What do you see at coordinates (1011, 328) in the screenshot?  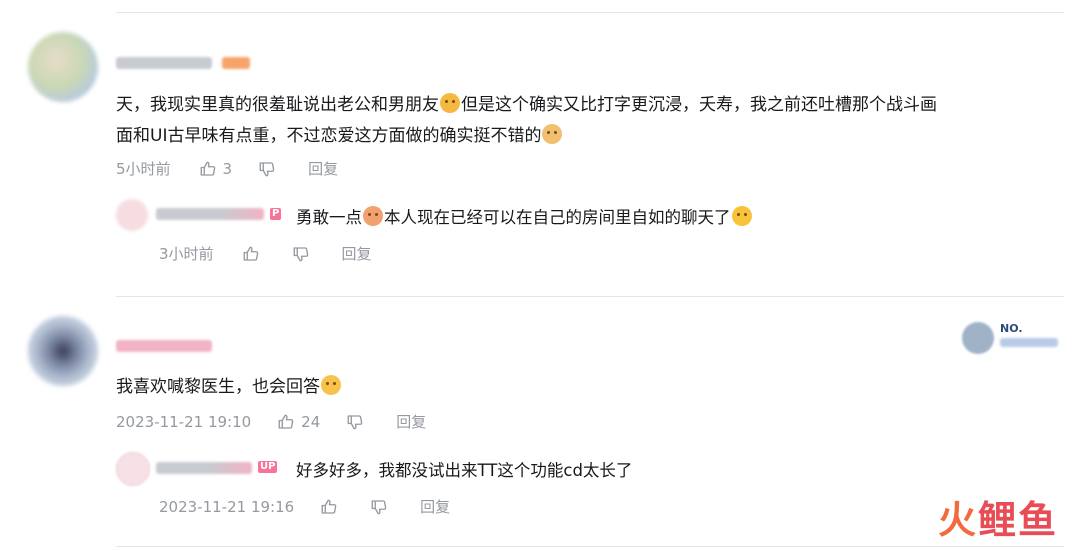 I see `fan-medal-label: NO.` at bounding box center [1011, 328].